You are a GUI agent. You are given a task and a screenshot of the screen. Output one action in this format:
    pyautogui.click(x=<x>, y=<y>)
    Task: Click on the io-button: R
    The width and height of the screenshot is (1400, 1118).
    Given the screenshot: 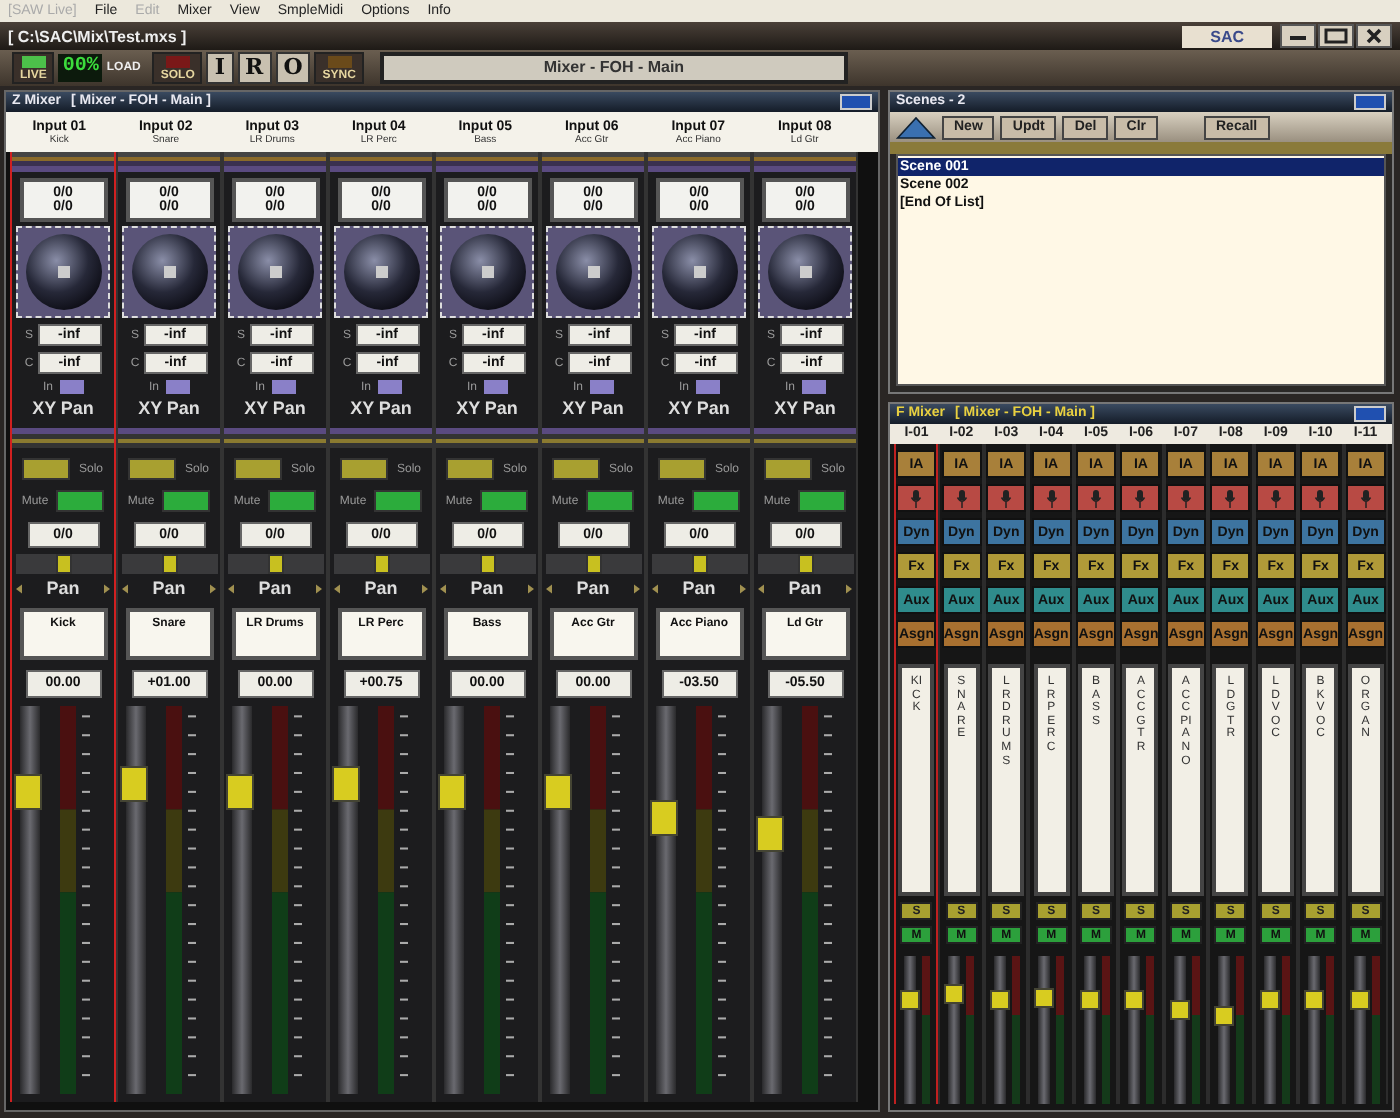 What is the action you would take?
    pyautogui.click(x=254, y=68)
    